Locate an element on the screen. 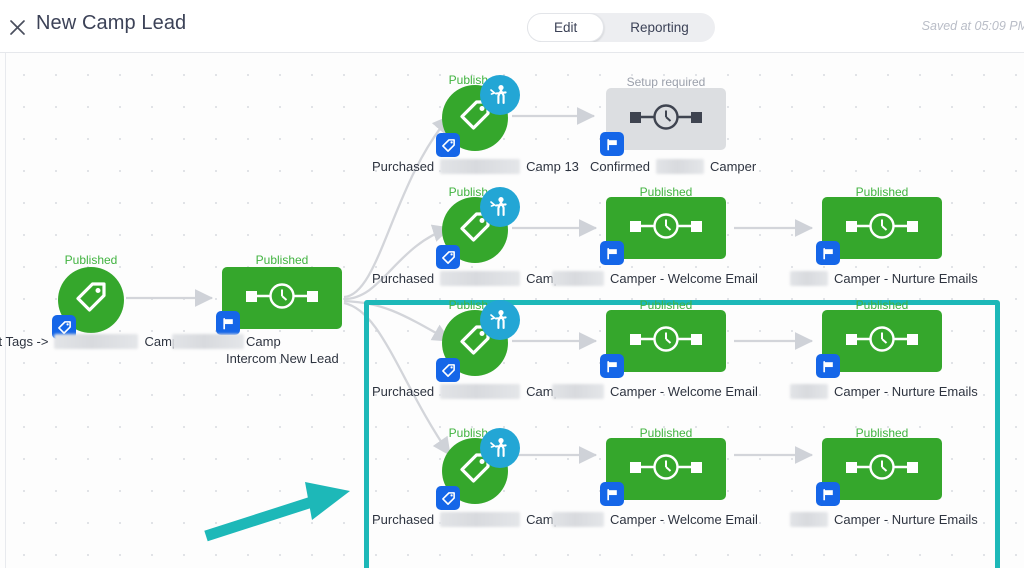 The image size is (1024, 568). node-caption: Purchased Camp 16 is located at coordinates (475, 519).